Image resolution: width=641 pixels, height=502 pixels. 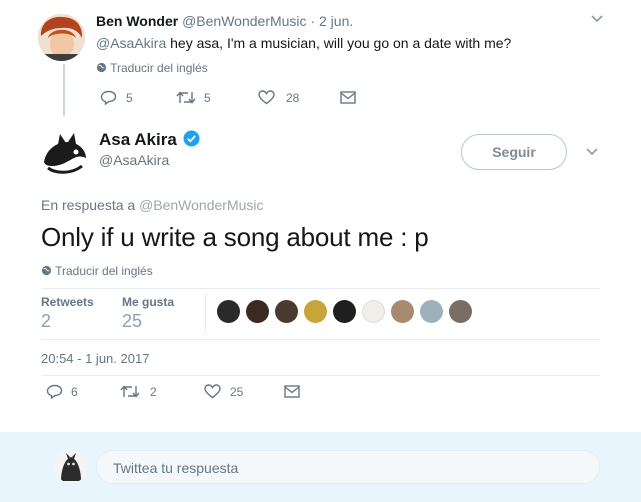 What do you see at coordinates (230, 98) in the screenshot?
I see `parent-actions: 5 5 28` at bounding box center [230, 98].